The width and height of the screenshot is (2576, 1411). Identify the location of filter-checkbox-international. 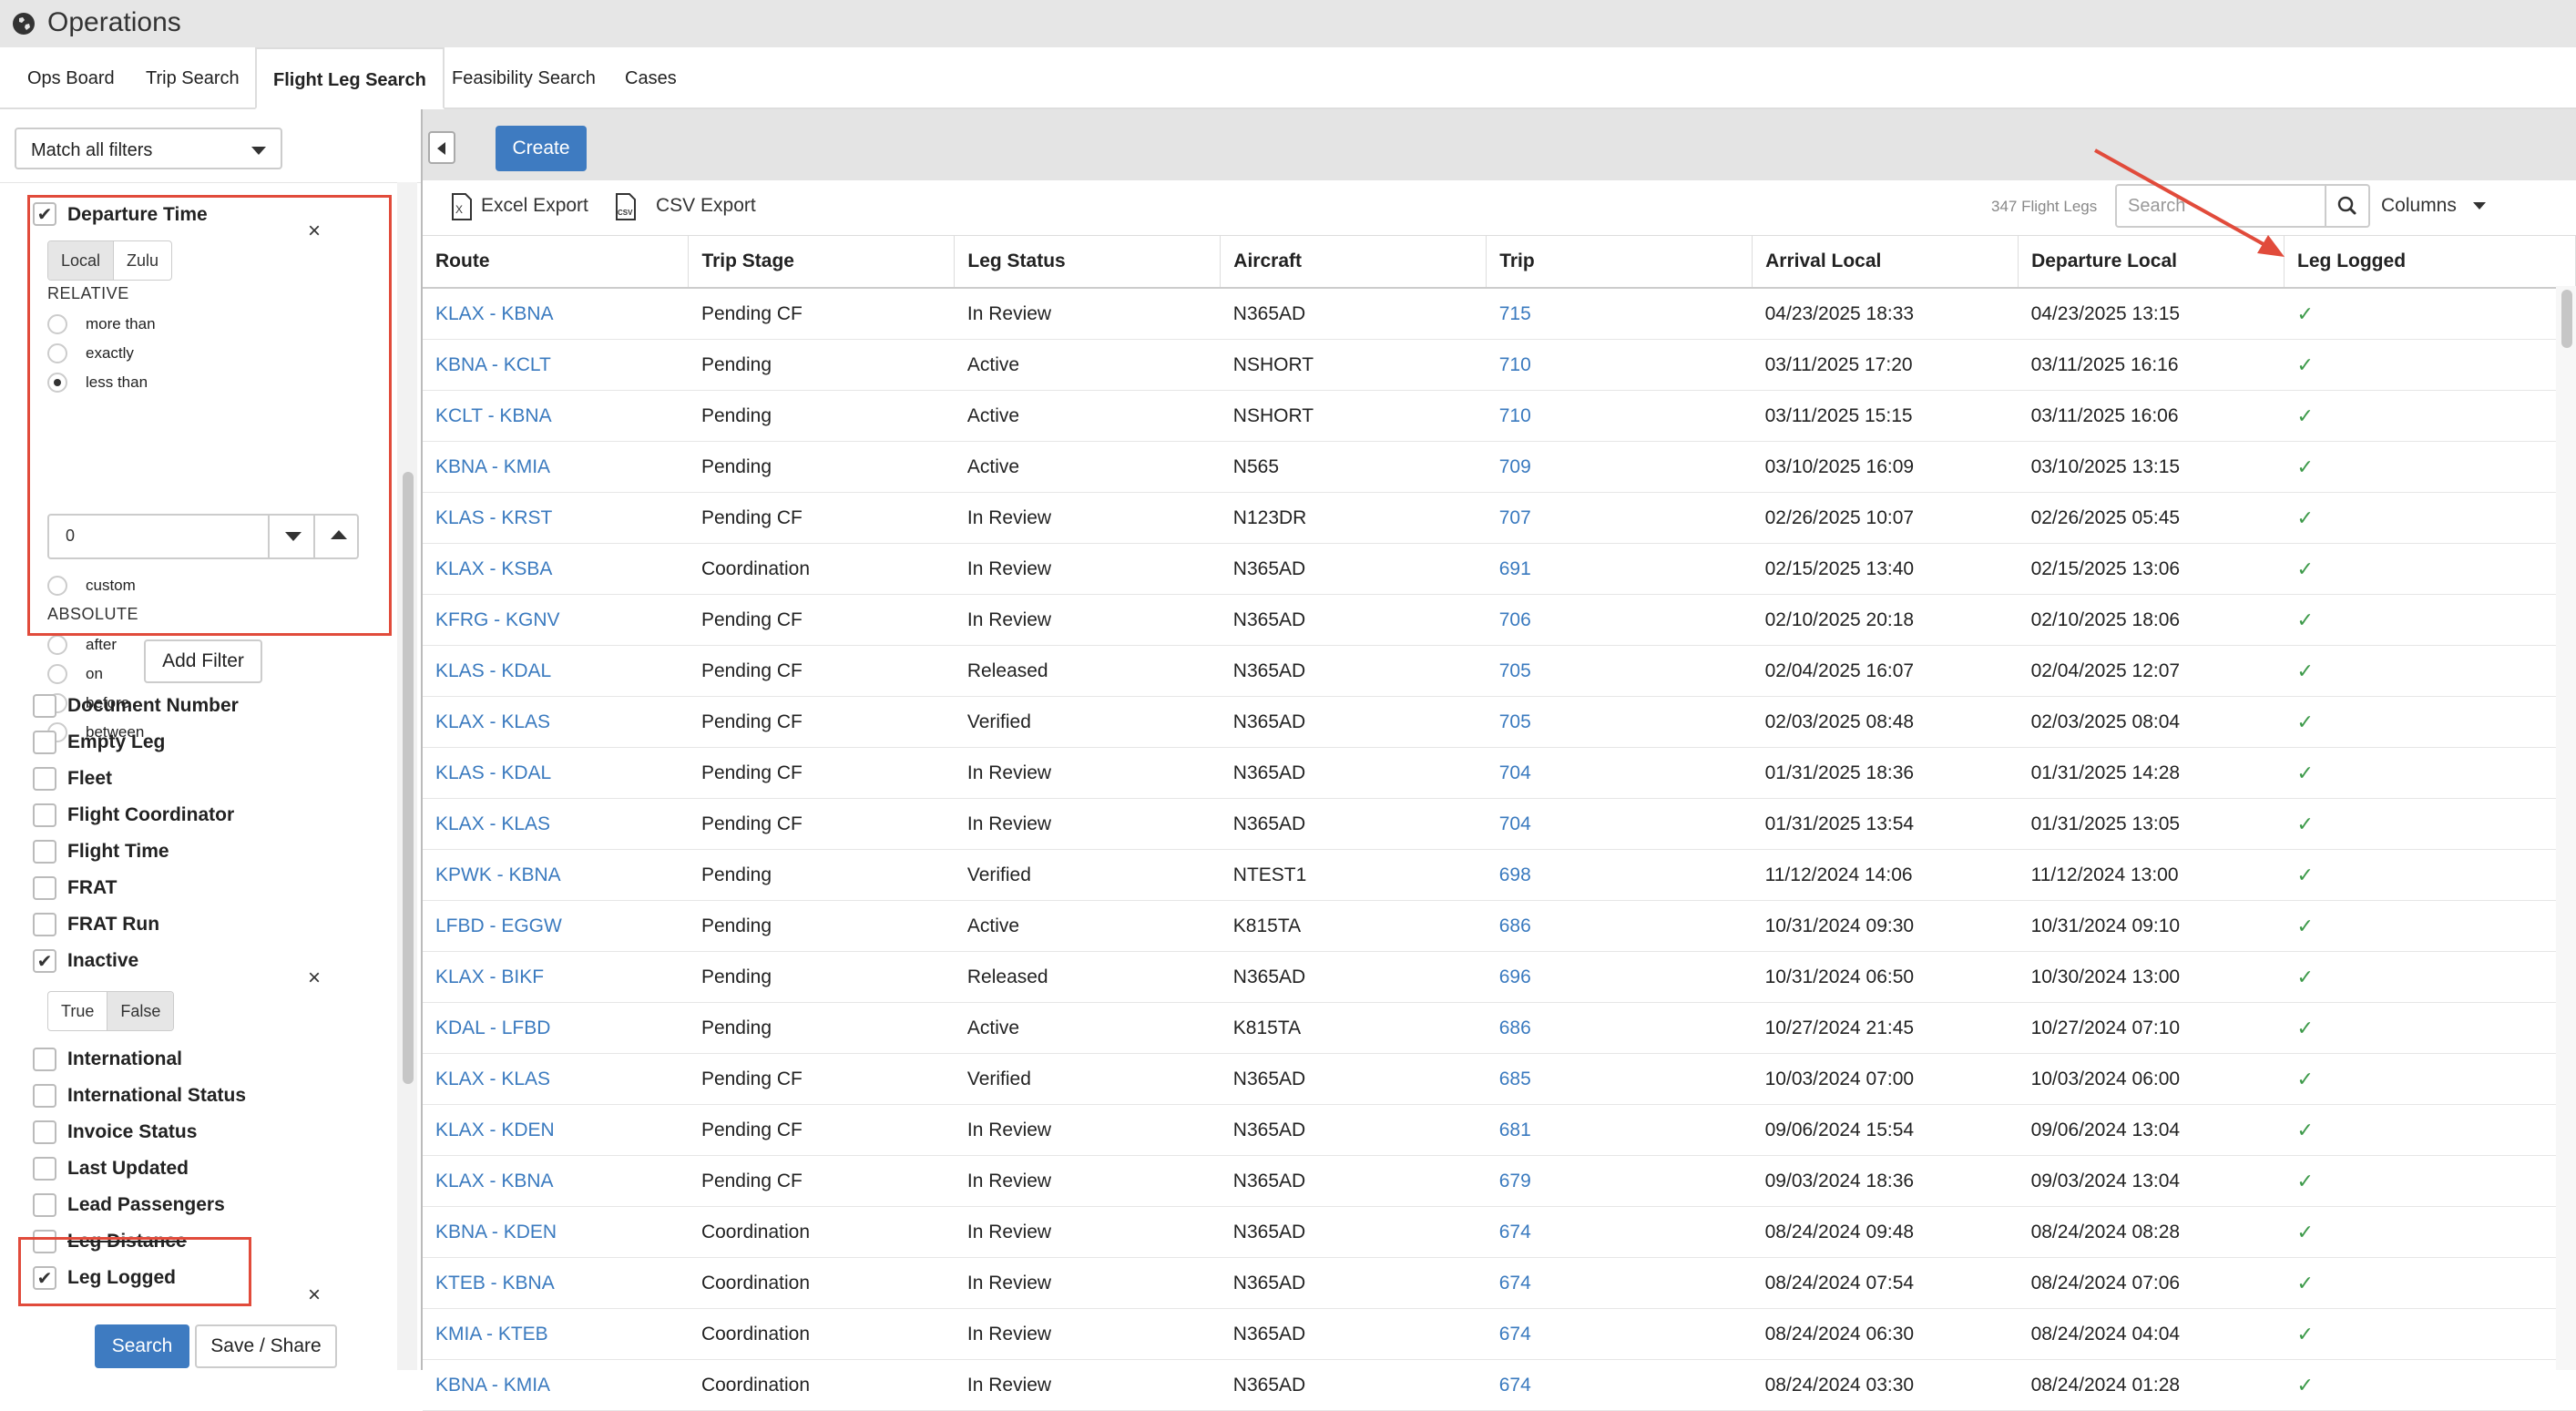
(44, 1059).